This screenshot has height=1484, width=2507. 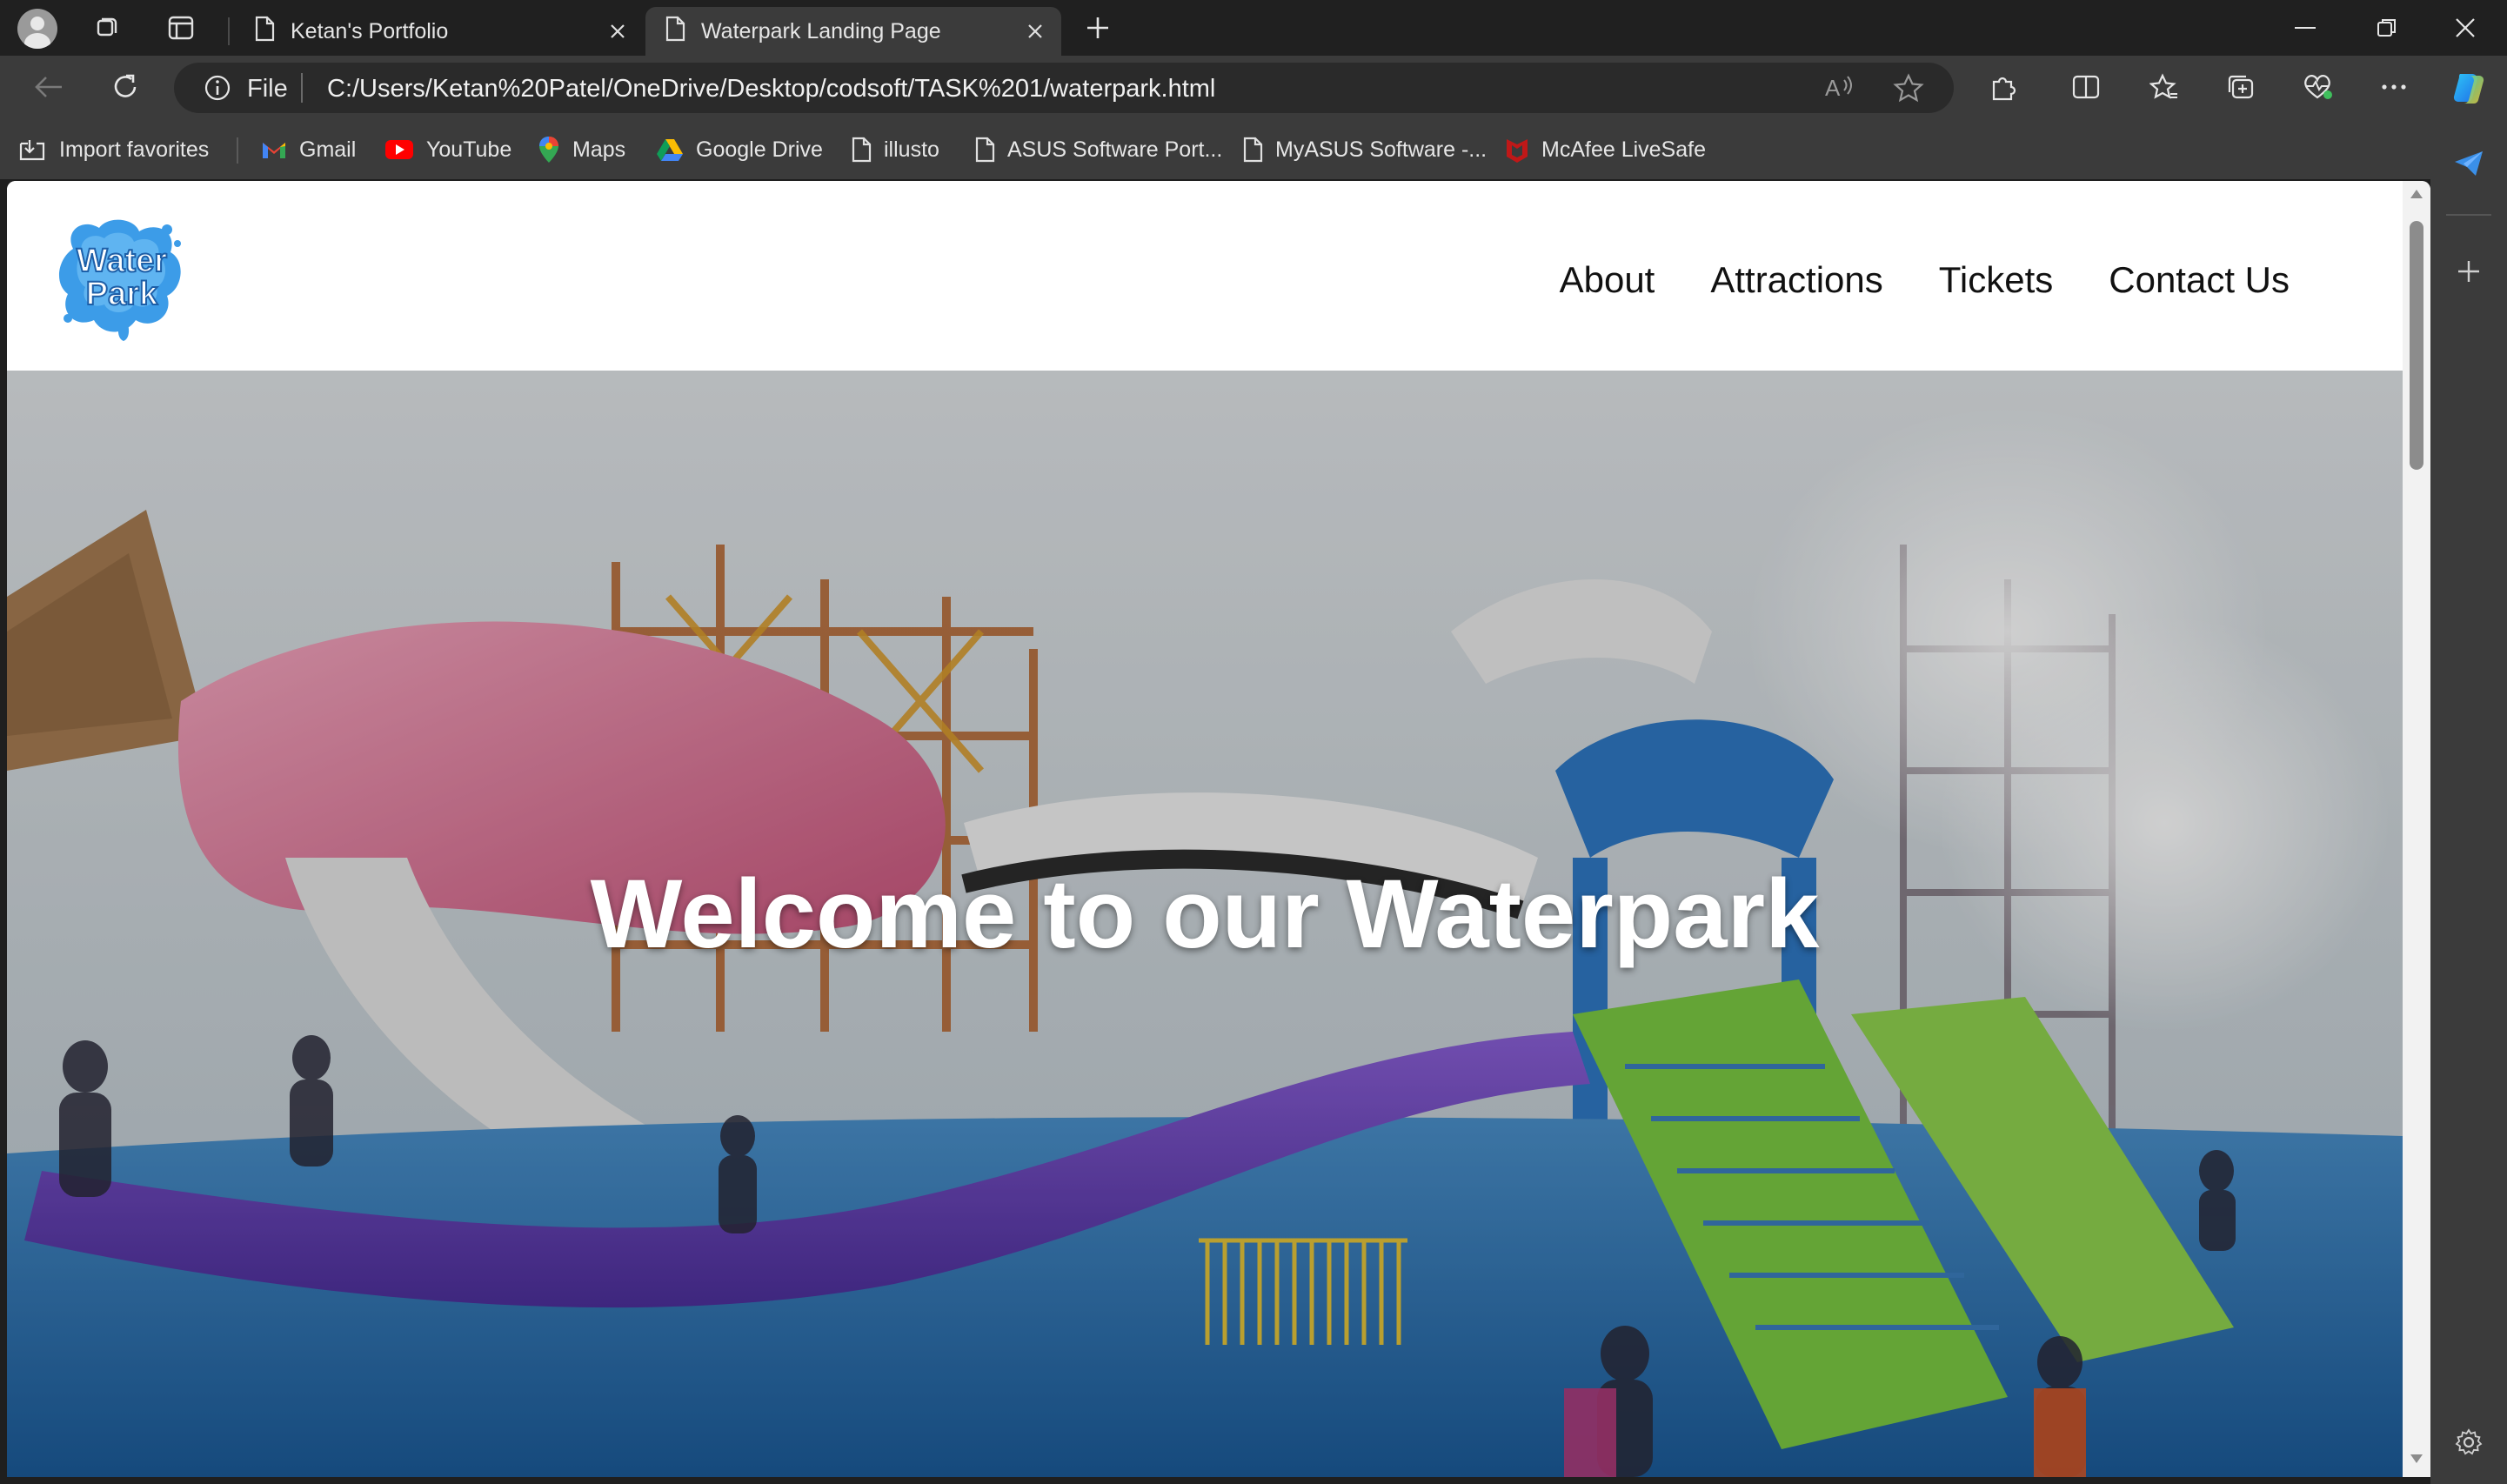 I want to click on read-aloud-icon: A, so click(x=1839, y=90).